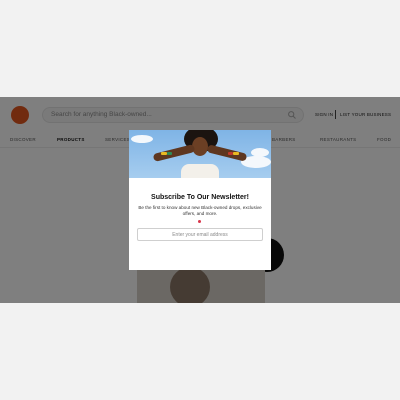  Describe the element at coordinates (200, 234) in the screenshot. I see `email-field` at that location.